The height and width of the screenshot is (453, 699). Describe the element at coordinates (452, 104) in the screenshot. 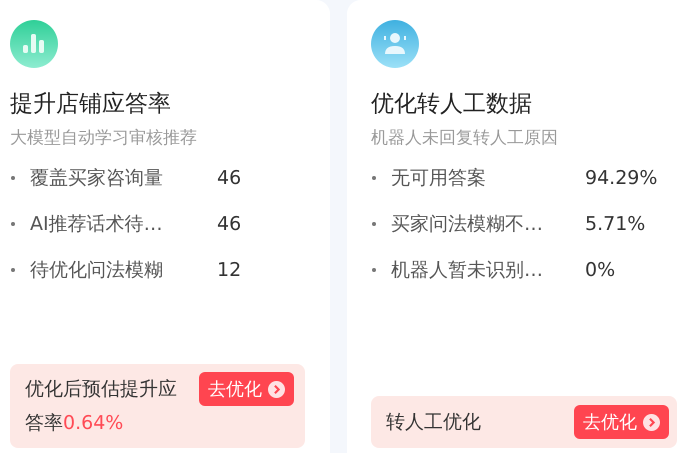

I see `card-title: 优化转人工数据` at that location.